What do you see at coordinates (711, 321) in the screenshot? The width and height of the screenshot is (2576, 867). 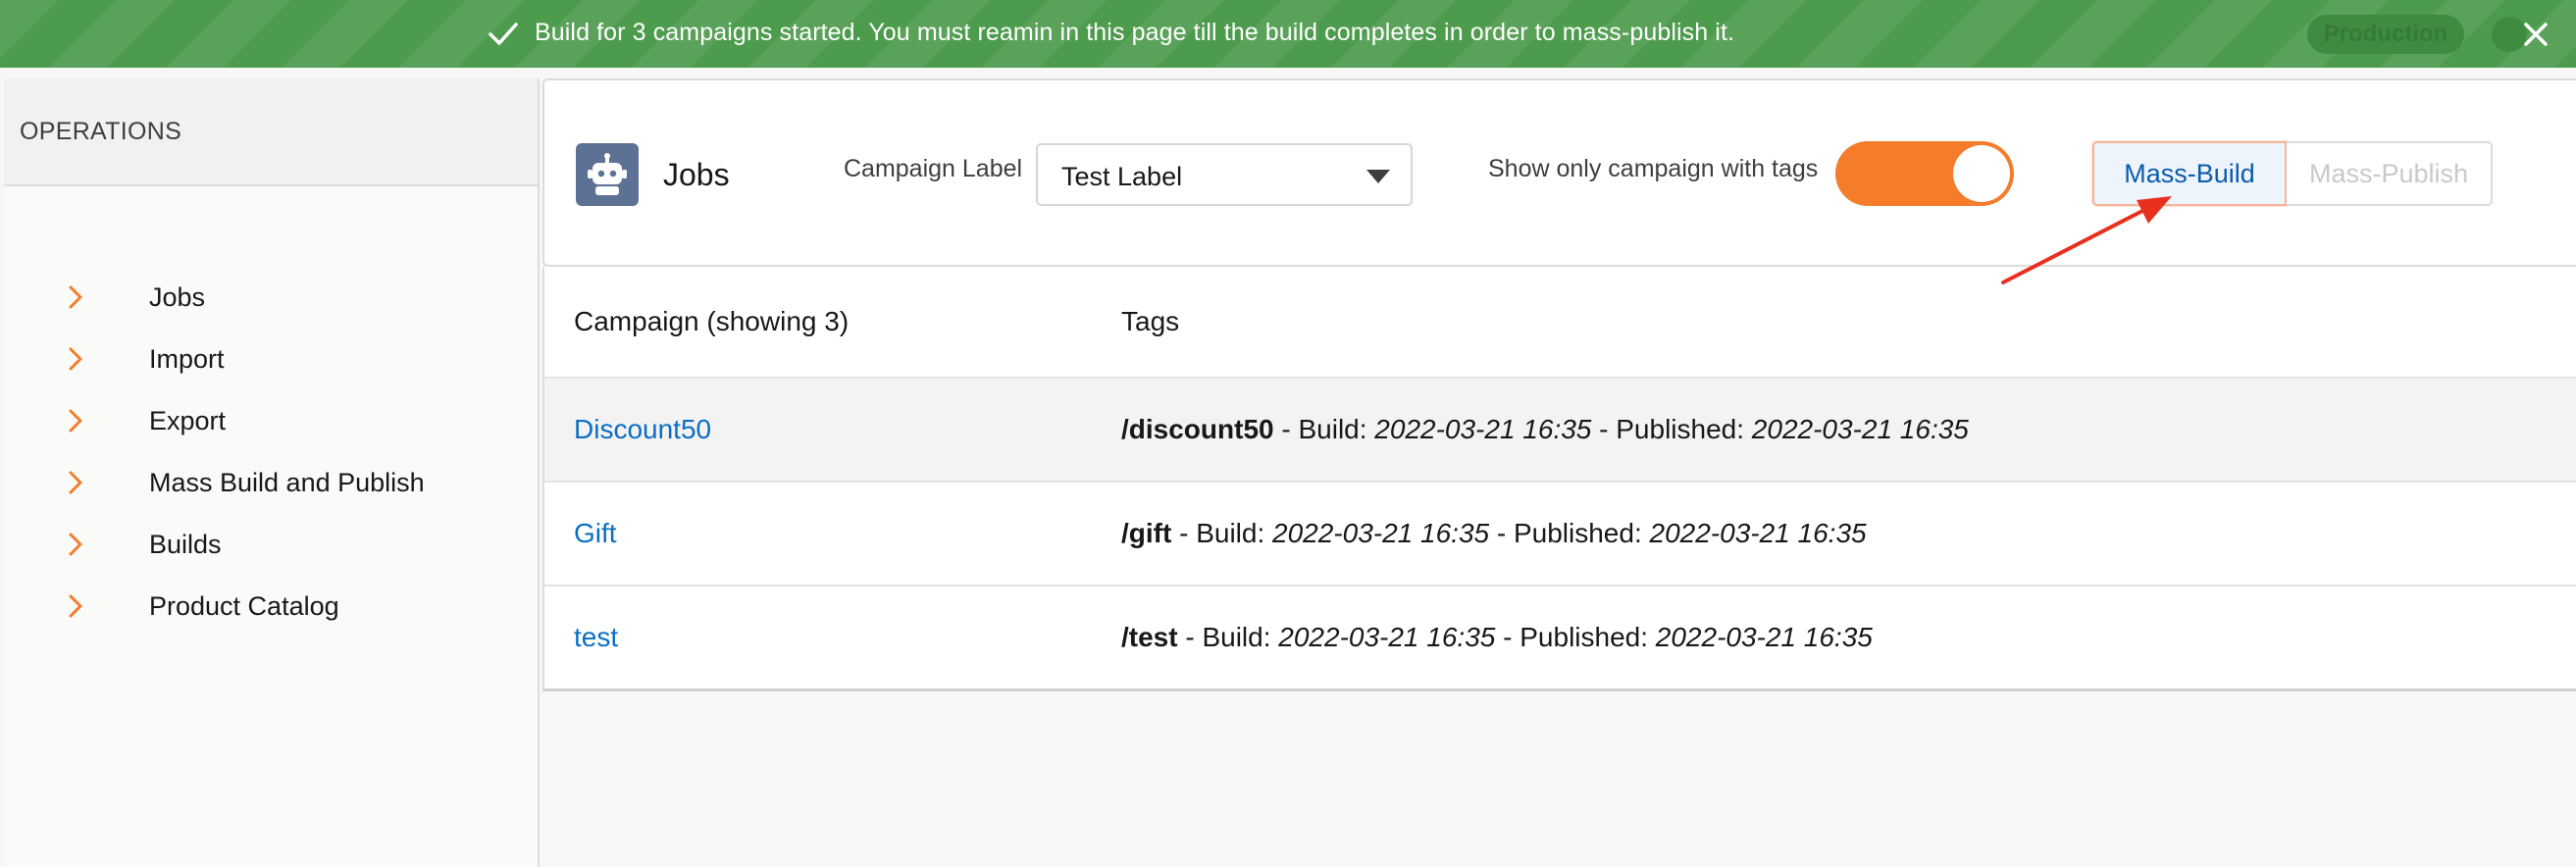 I see `column-header-campaign: Campaign (showing 3)` at bounding box center [711, 321].